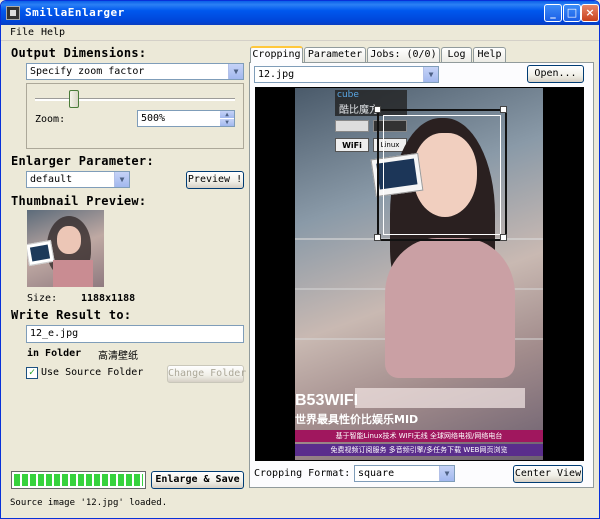  Describe the element at coordinates (456, 54) in the screenshot. I see `tab-log: Log` at that location.